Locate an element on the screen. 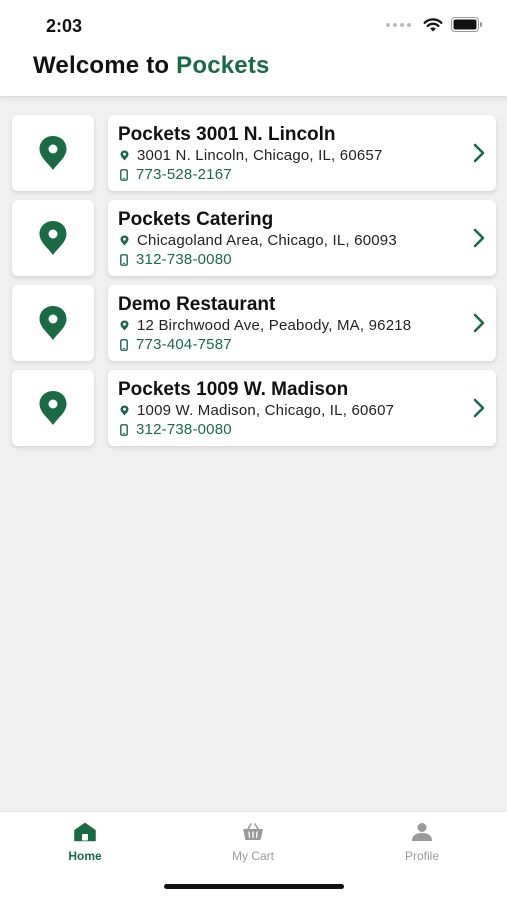  tab-my-cart-label: My Cart is located at coordinates (253, 856).